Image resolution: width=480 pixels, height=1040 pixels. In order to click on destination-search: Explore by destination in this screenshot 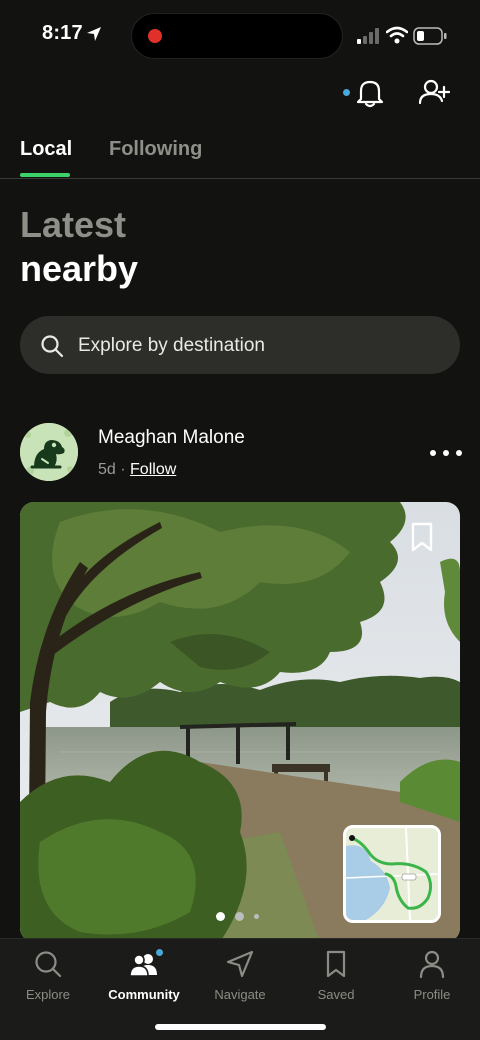, I will do `click(240, 345)`.